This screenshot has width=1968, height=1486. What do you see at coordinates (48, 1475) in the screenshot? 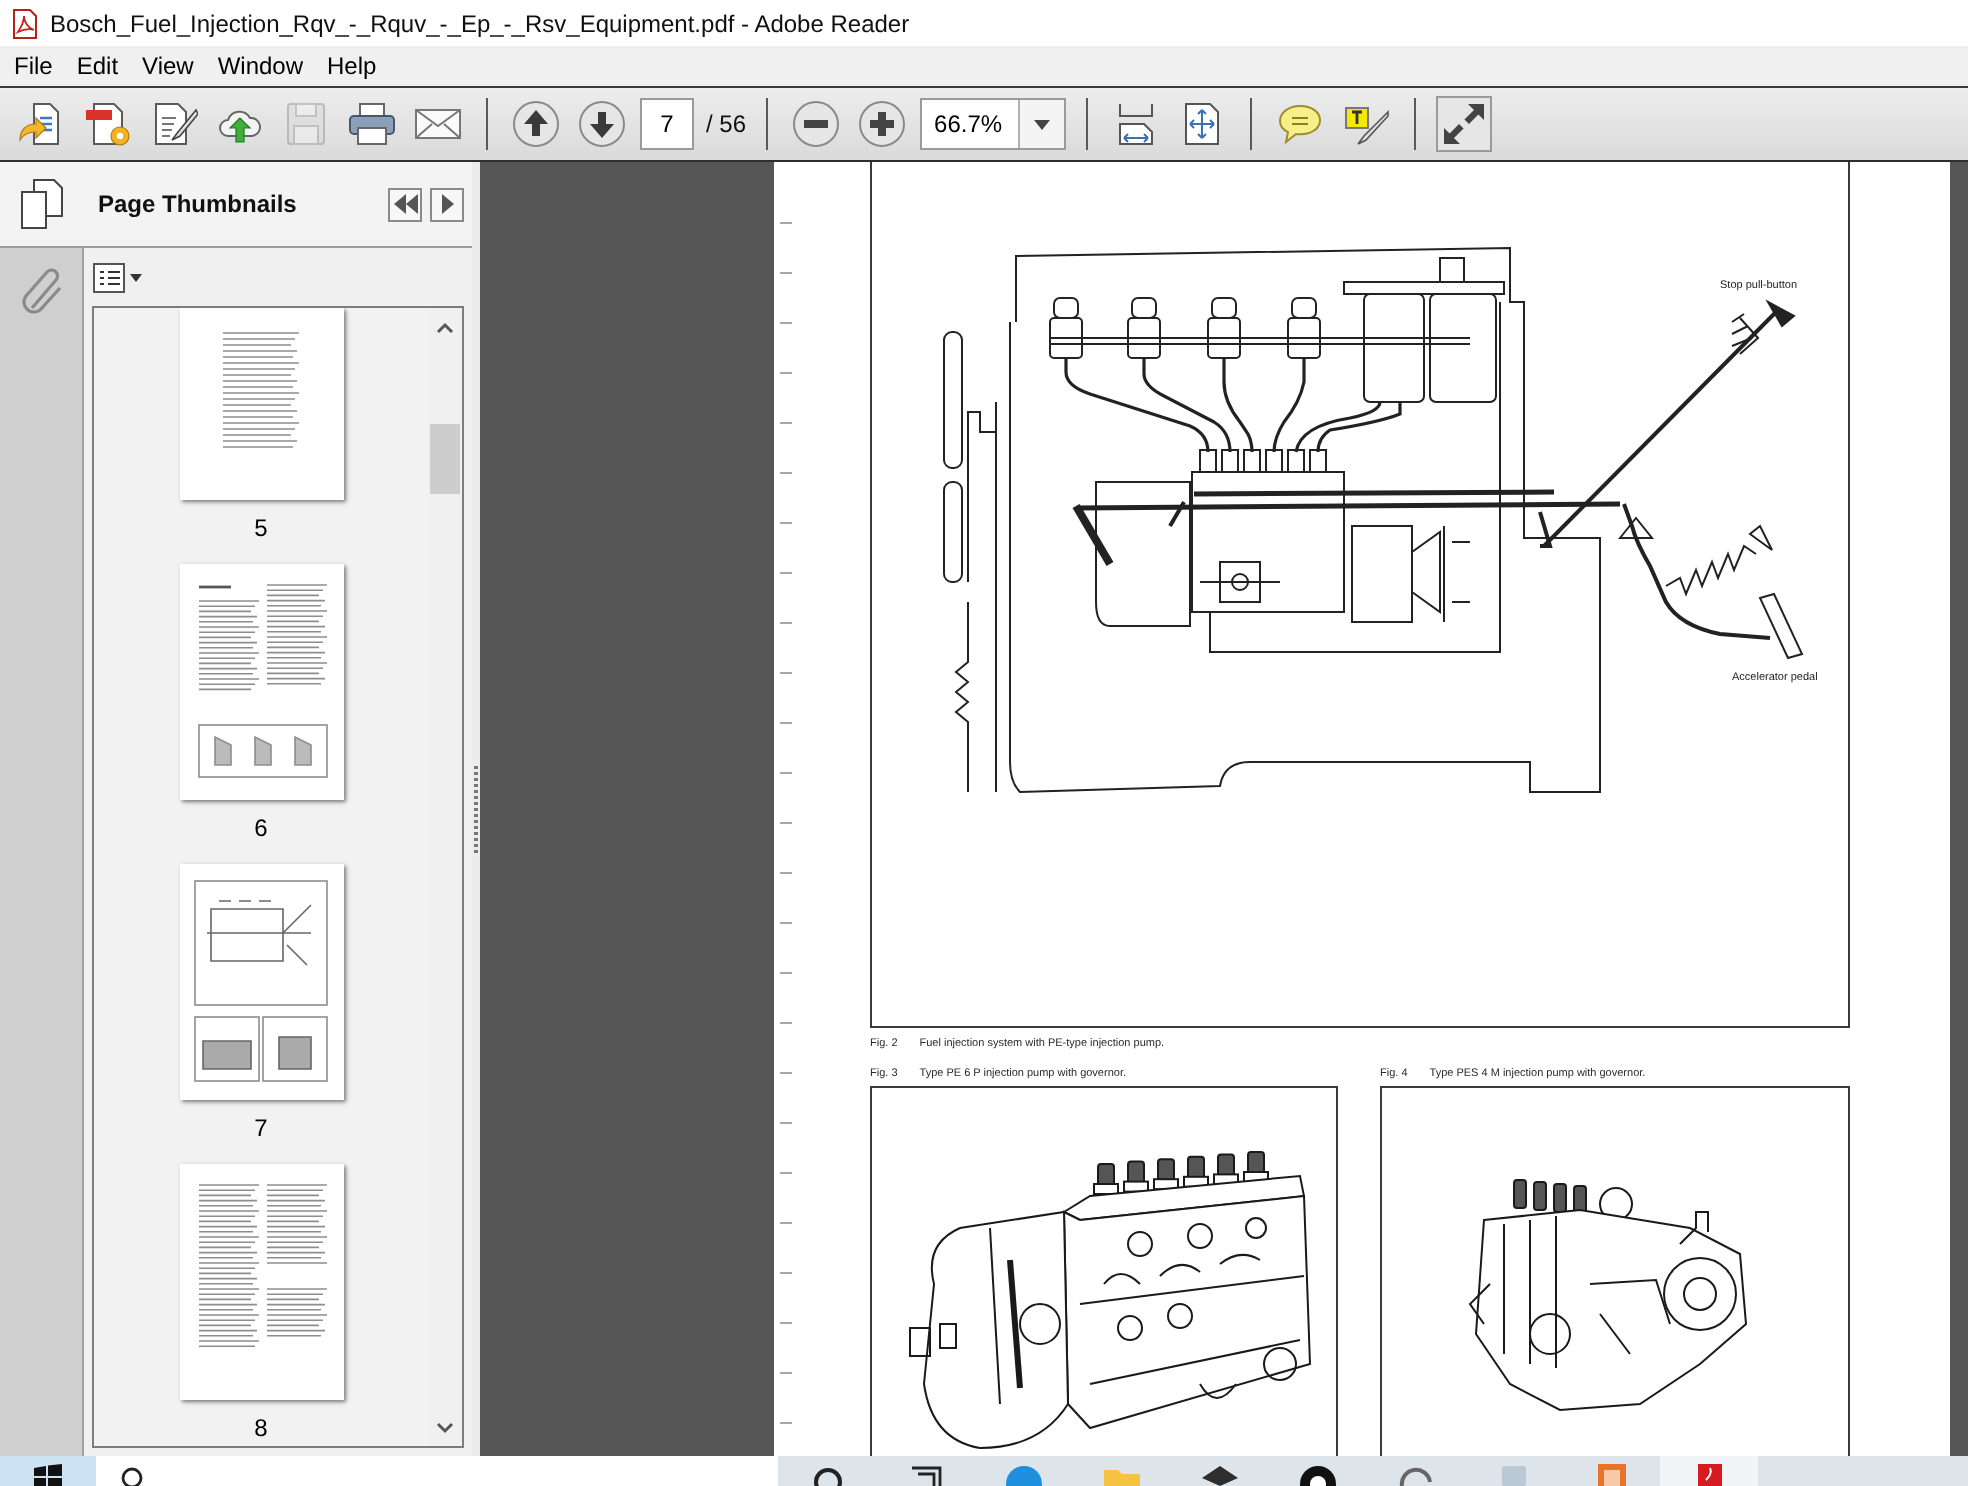
I see `windows-logo-icon` at bounding box center [48, 1475].